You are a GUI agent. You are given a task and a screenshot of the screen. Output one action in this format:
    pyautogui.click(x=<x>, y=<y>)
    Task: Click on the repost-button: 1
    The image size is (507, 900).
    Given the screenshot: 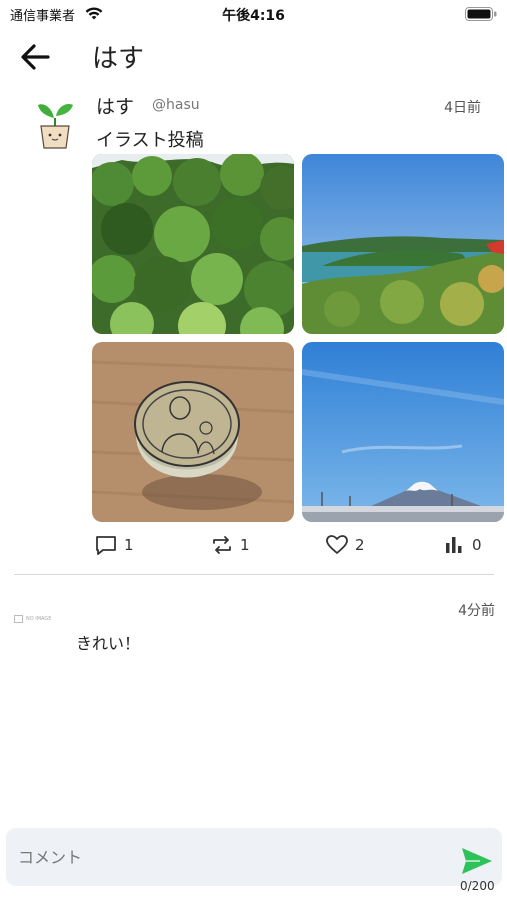 What is the action you would take?
    pyautogui.click(x=230, y=545)
    